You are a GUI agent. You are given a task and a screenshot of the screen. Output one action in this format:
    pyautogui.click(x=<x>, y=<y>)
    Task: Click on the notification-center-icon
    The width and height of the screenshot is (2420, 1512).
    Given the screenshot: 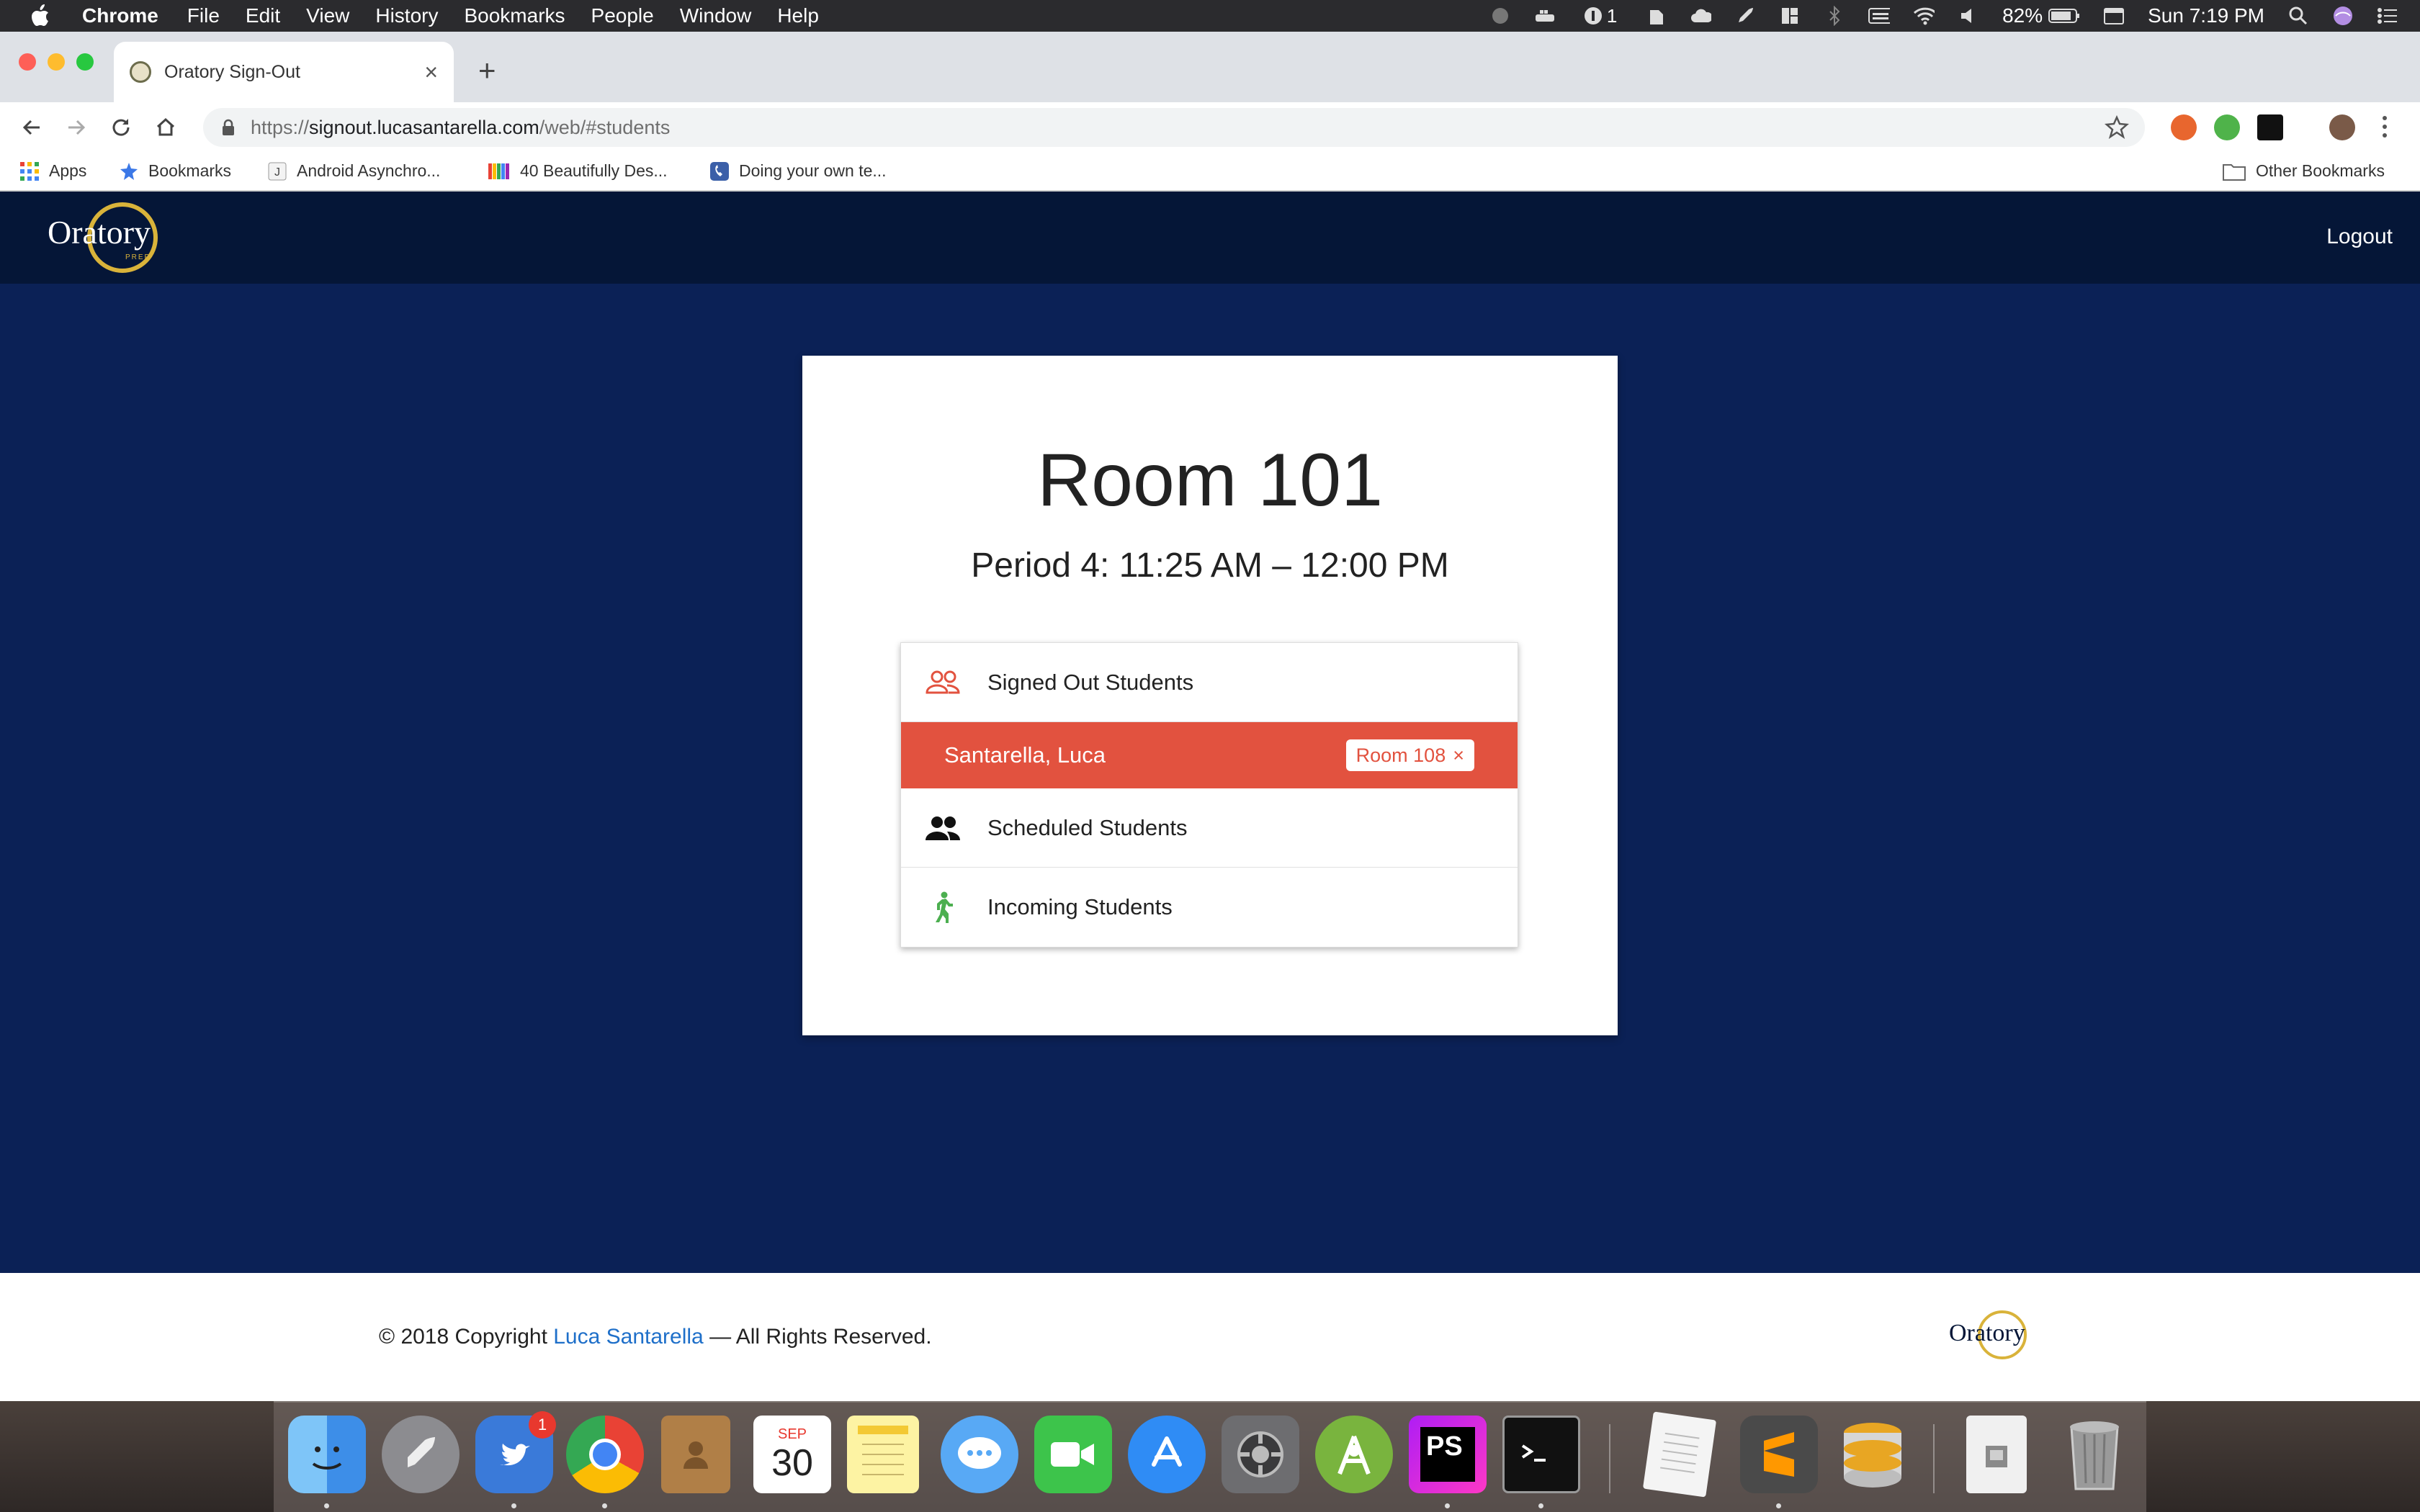 What is the action you would take?
    pyautogui.click(x=2387, y=16)
    